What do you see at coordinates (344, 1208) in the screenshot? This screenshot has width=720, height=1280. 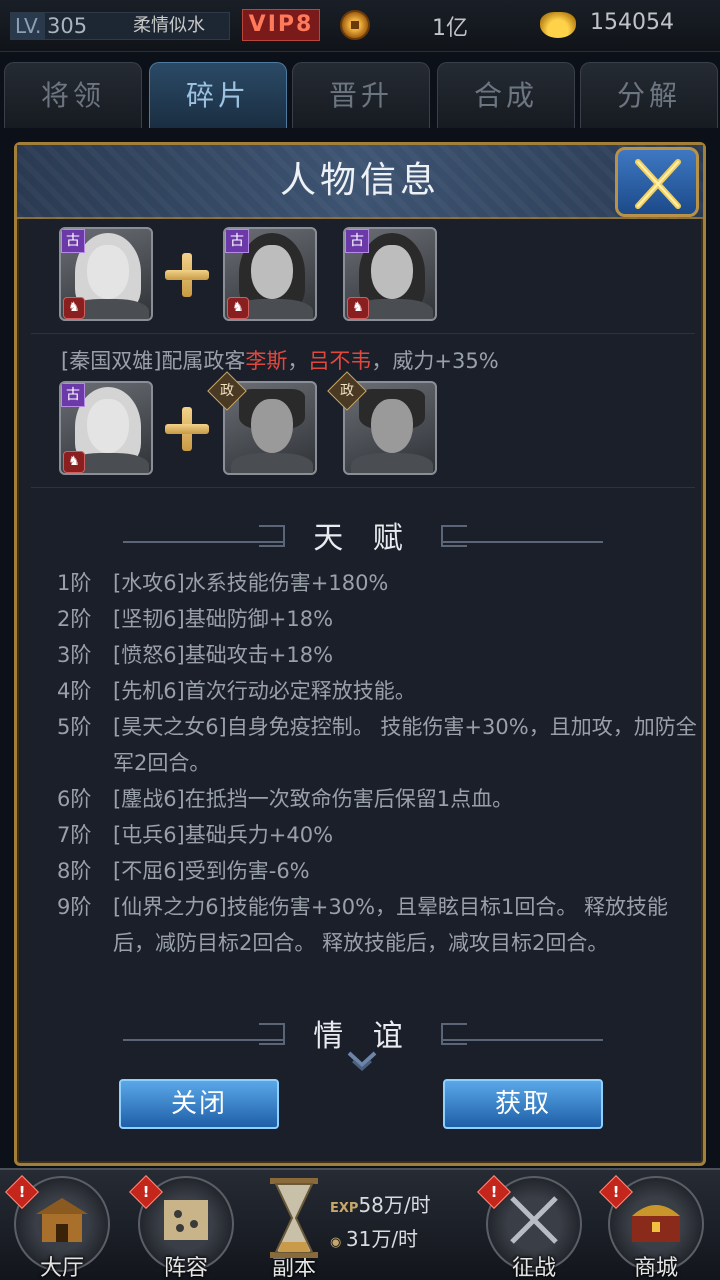 I see `exp-icon: EXP` at bounding box center [344, 1208].